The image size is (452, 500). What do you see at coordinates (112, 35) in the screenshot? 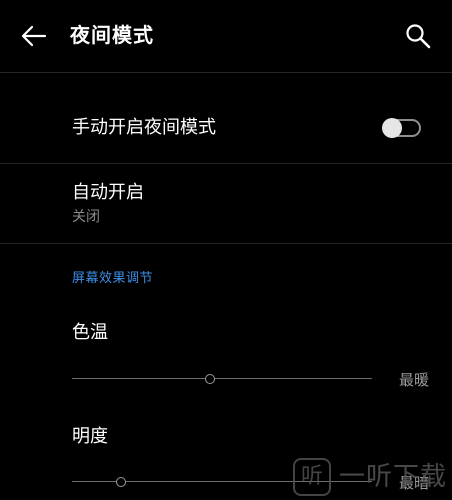
I see `page-title: 夜间模式` at bounding box center [112, 35].